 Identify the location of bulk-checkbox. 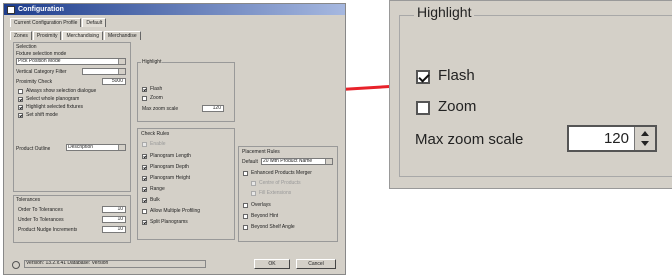
(144, 200).